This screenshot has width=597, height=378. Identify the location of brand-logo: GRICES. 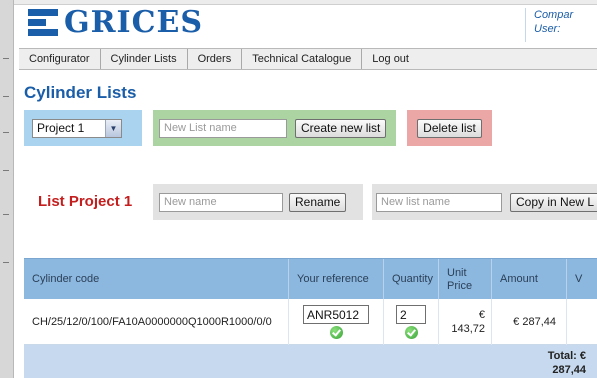
(115, 23).